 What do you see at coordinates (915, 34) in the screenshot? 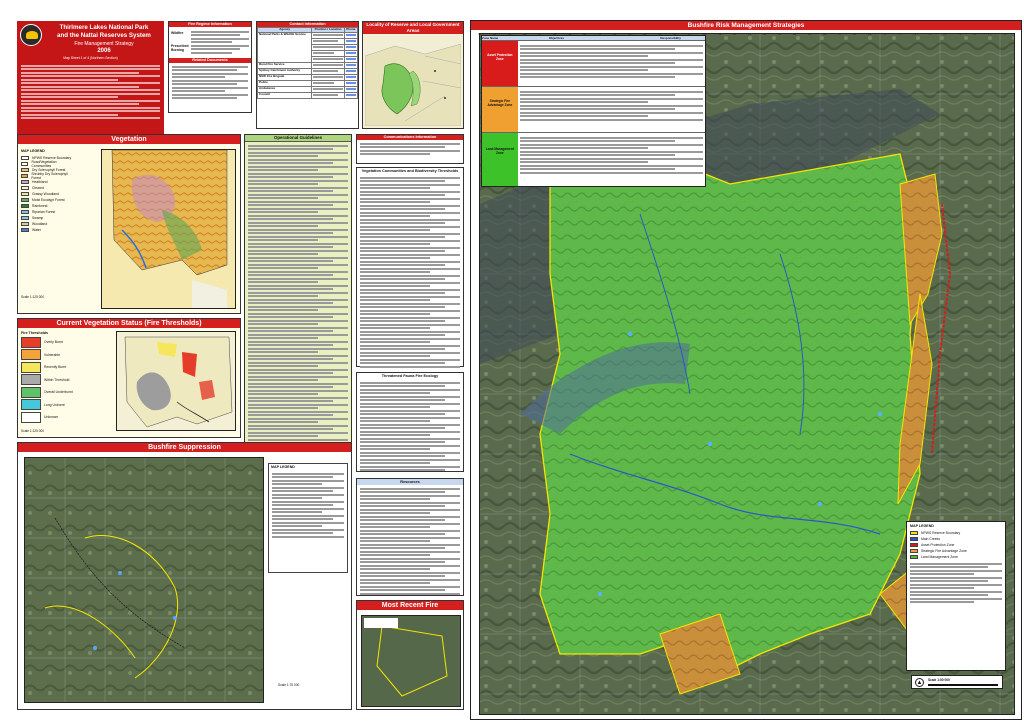
I see `grid-tick-label: 72` at bounding box center [915, 34].